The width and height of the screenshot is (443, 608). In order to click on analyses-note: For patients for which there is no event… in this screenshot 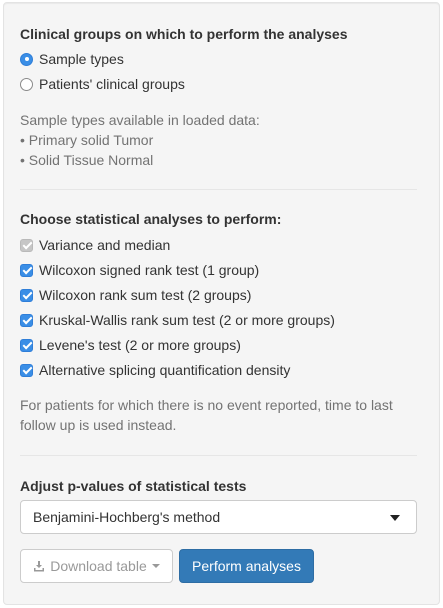, I will do `click(206, 415)`.